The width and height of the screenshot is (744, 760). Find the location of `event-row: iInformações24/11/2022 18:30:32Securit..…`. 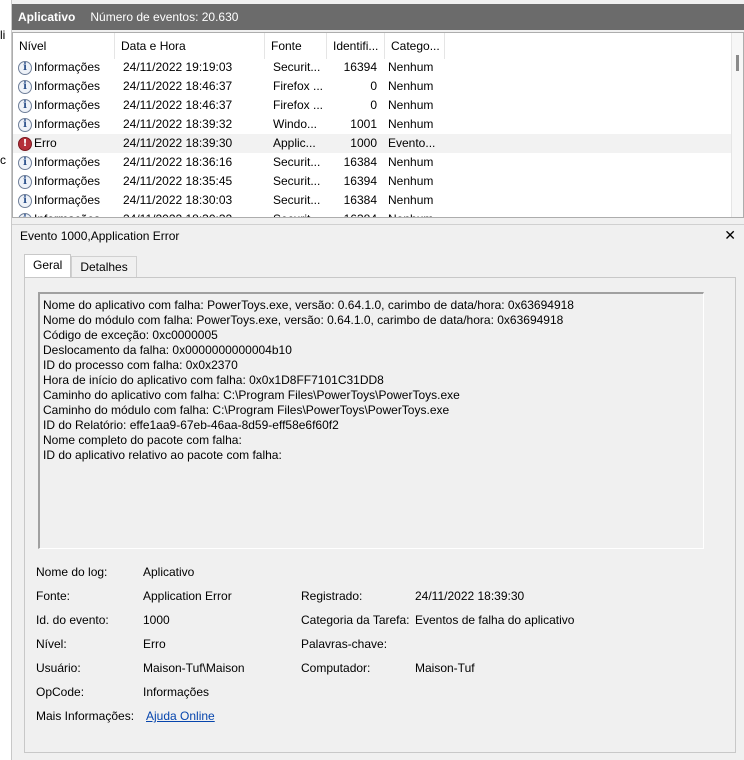

event-row: iInformações24/11/2022 18:30:32Securit..… is located at coordinates (373, 213).